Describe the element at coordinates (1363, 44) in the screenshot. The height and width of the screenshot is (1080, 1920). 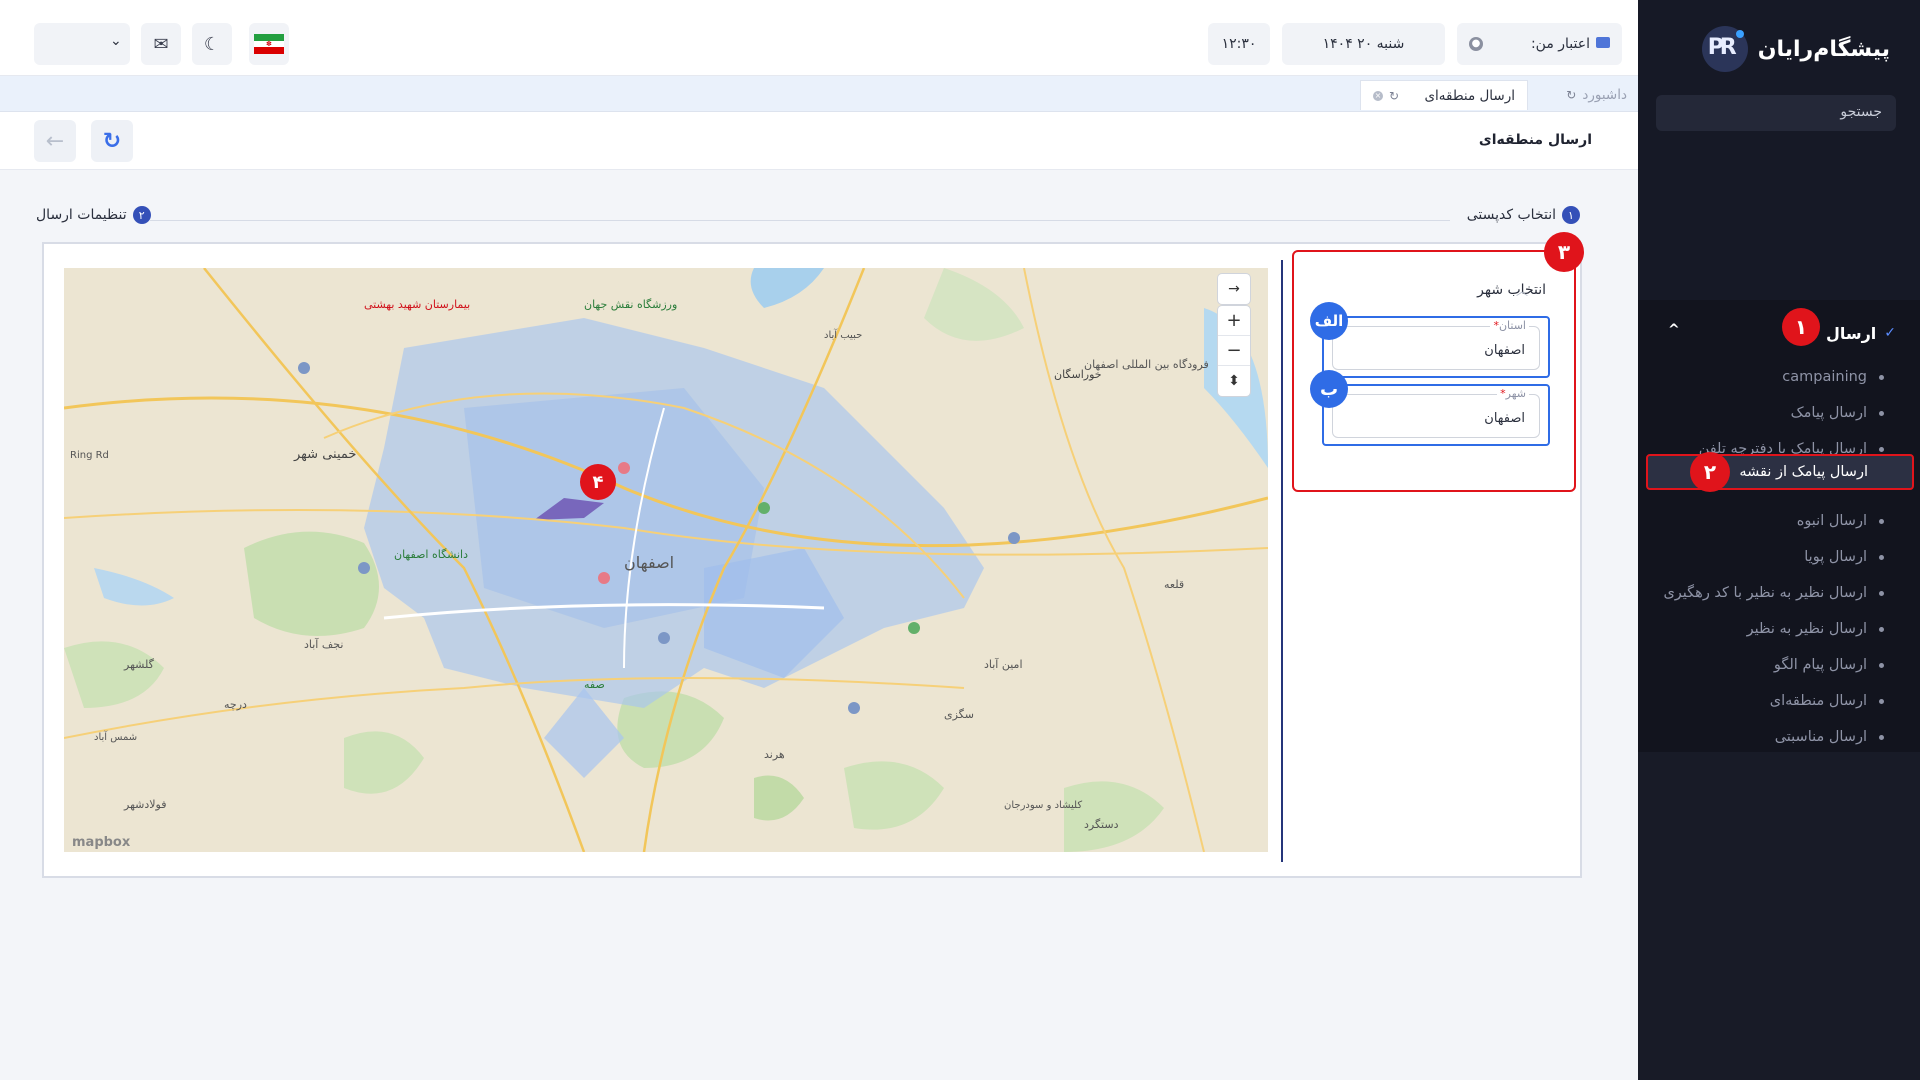
I see `date-display: شنبه ۲۰ ۱۴۰۴` at that location.